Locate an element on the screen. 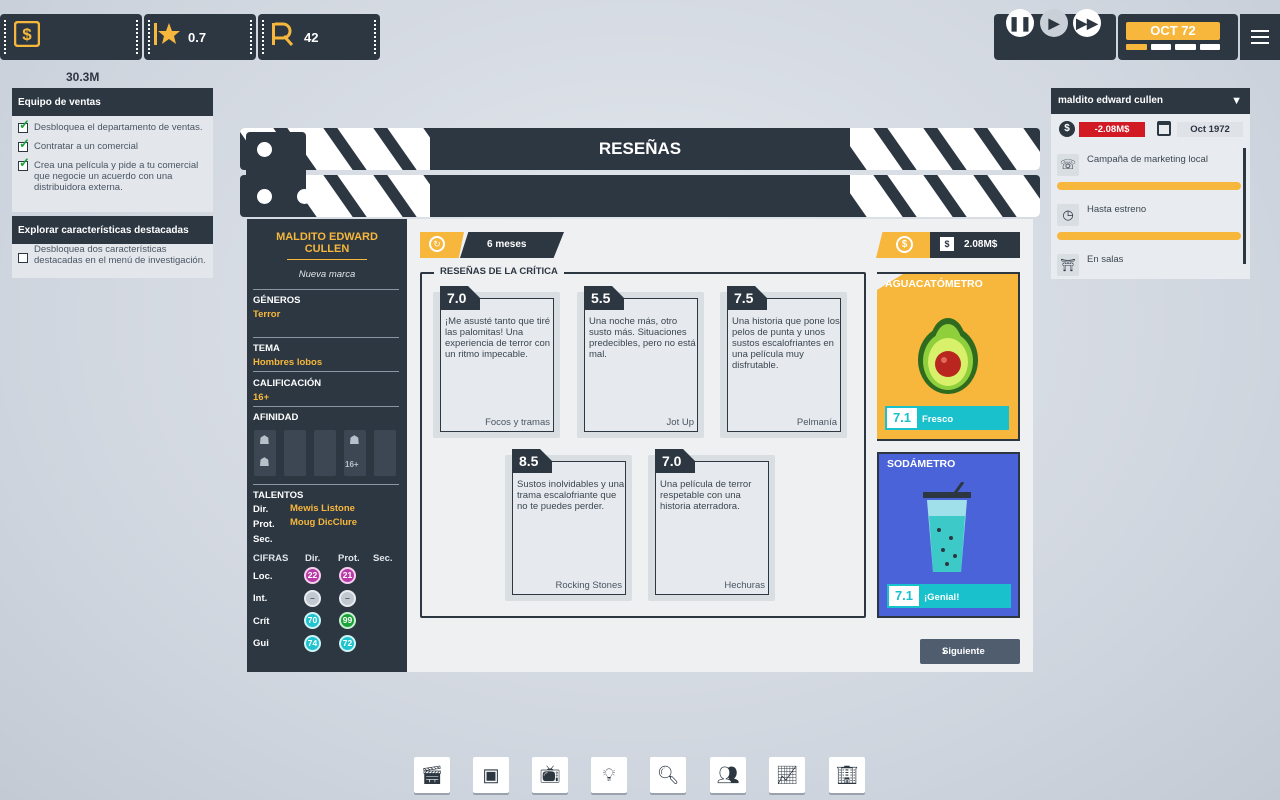 Image resolution: width=1280 pixels, height=800 pixels. step-label: Campaña de marketing local is located at coordinates (1147, 159).